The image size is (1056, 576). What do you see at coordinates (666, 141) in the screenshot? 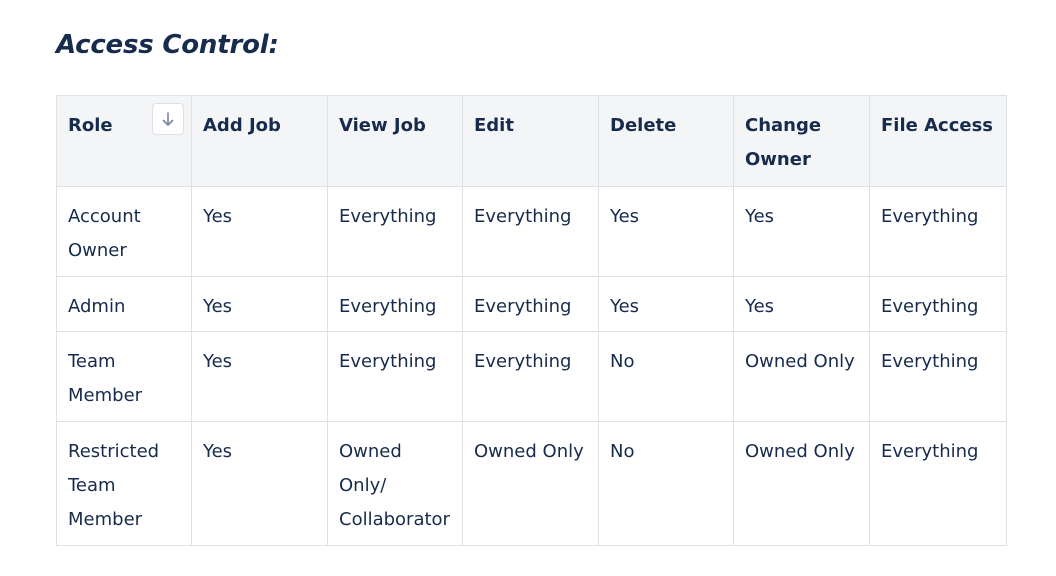
I see `column-header-delete: Delete` at bounding box center [666, 141].